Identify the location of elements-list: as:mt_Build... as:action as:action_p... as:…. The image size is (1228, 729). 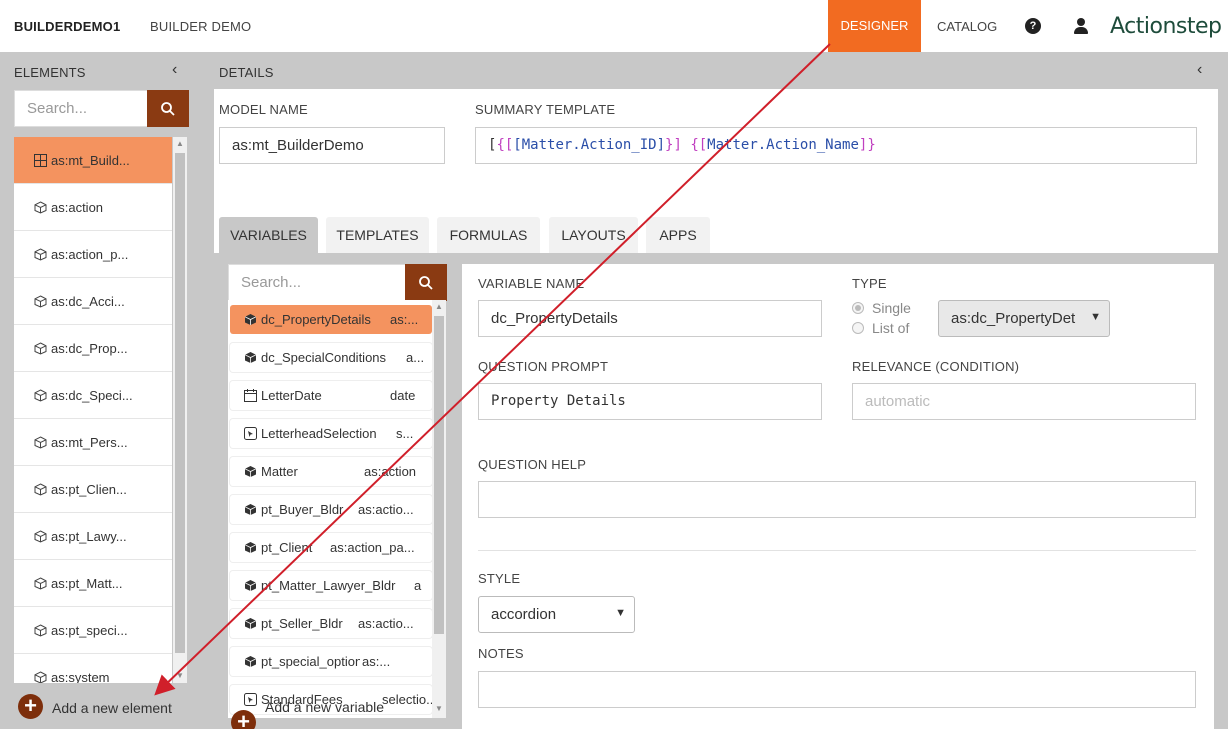
(93, 410).